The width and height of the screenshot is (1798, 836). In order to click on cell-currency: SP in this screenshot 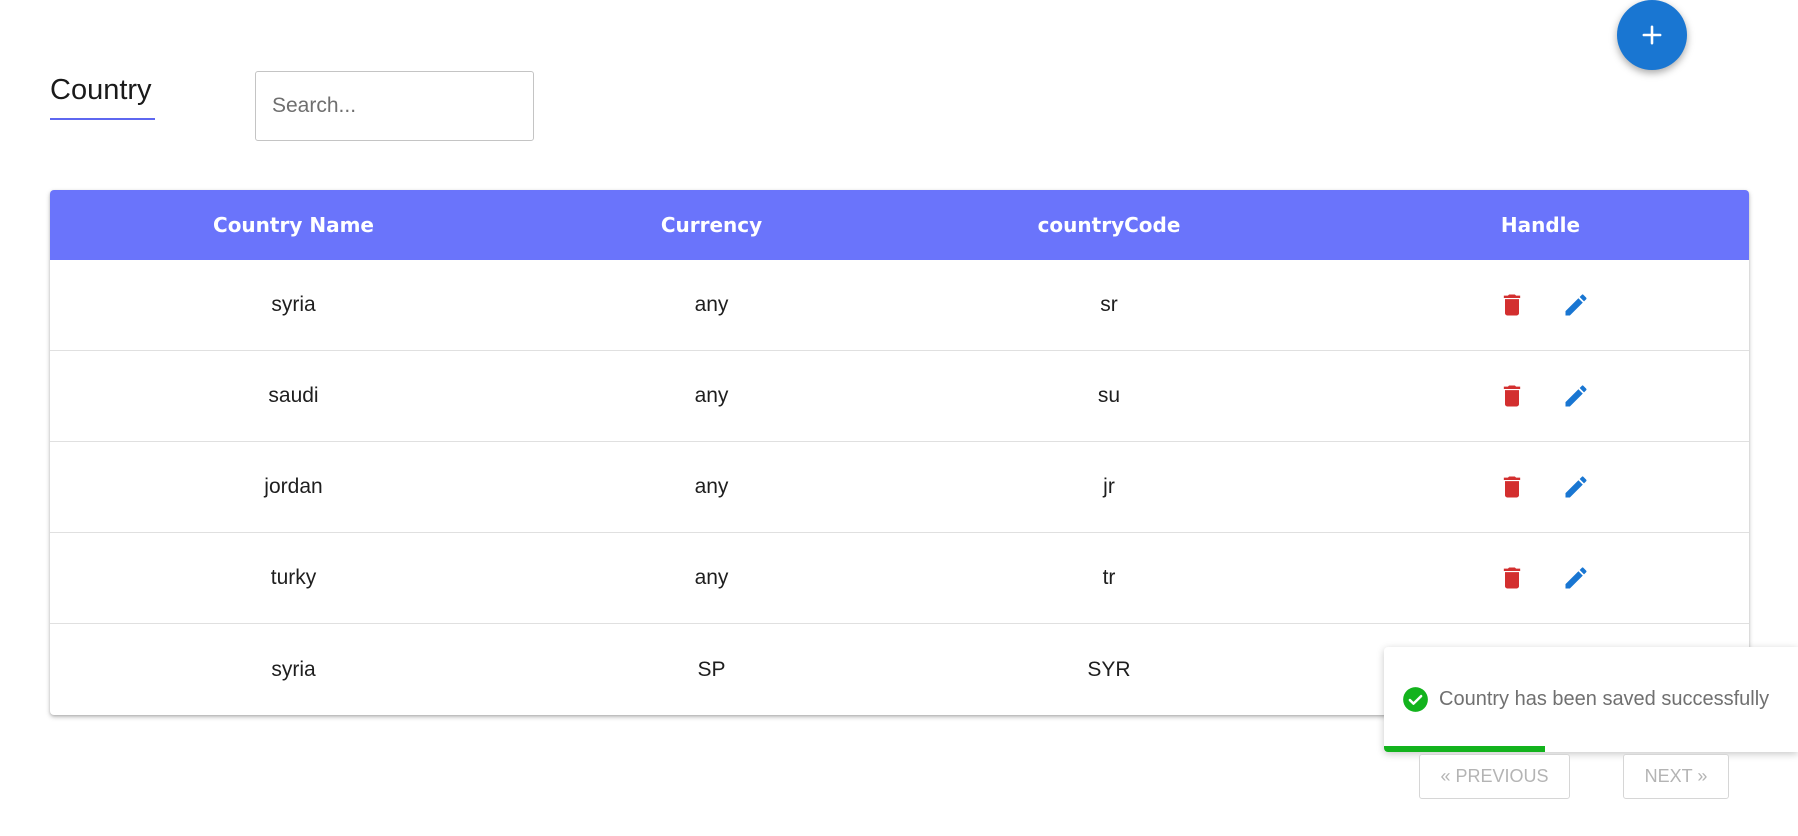, I will do `click(711, 669)`.